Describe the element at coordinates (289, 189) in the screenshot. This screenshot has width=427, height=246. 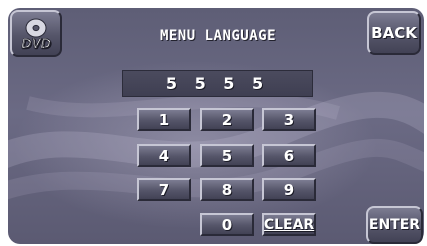
I see `key-9-button: 9` at that location.